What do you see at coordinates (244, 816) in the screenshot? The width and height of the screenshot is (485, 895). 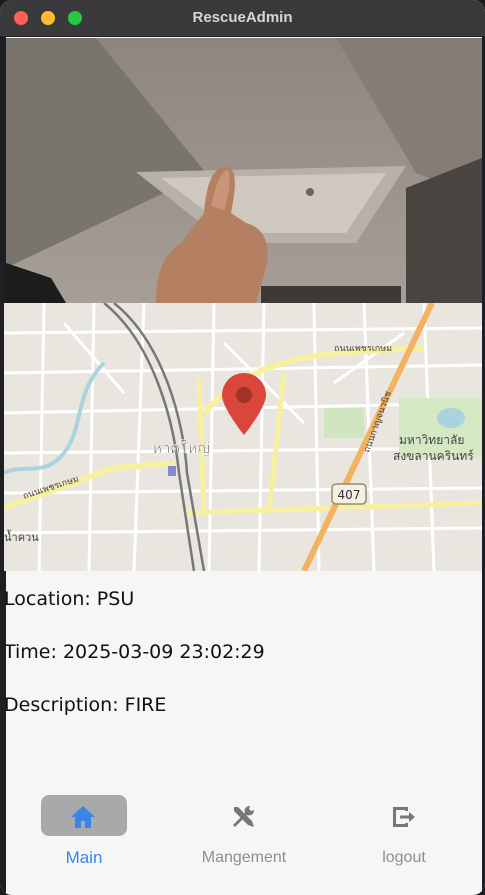 I see `tools-icon` at bounding box center [244, 816].